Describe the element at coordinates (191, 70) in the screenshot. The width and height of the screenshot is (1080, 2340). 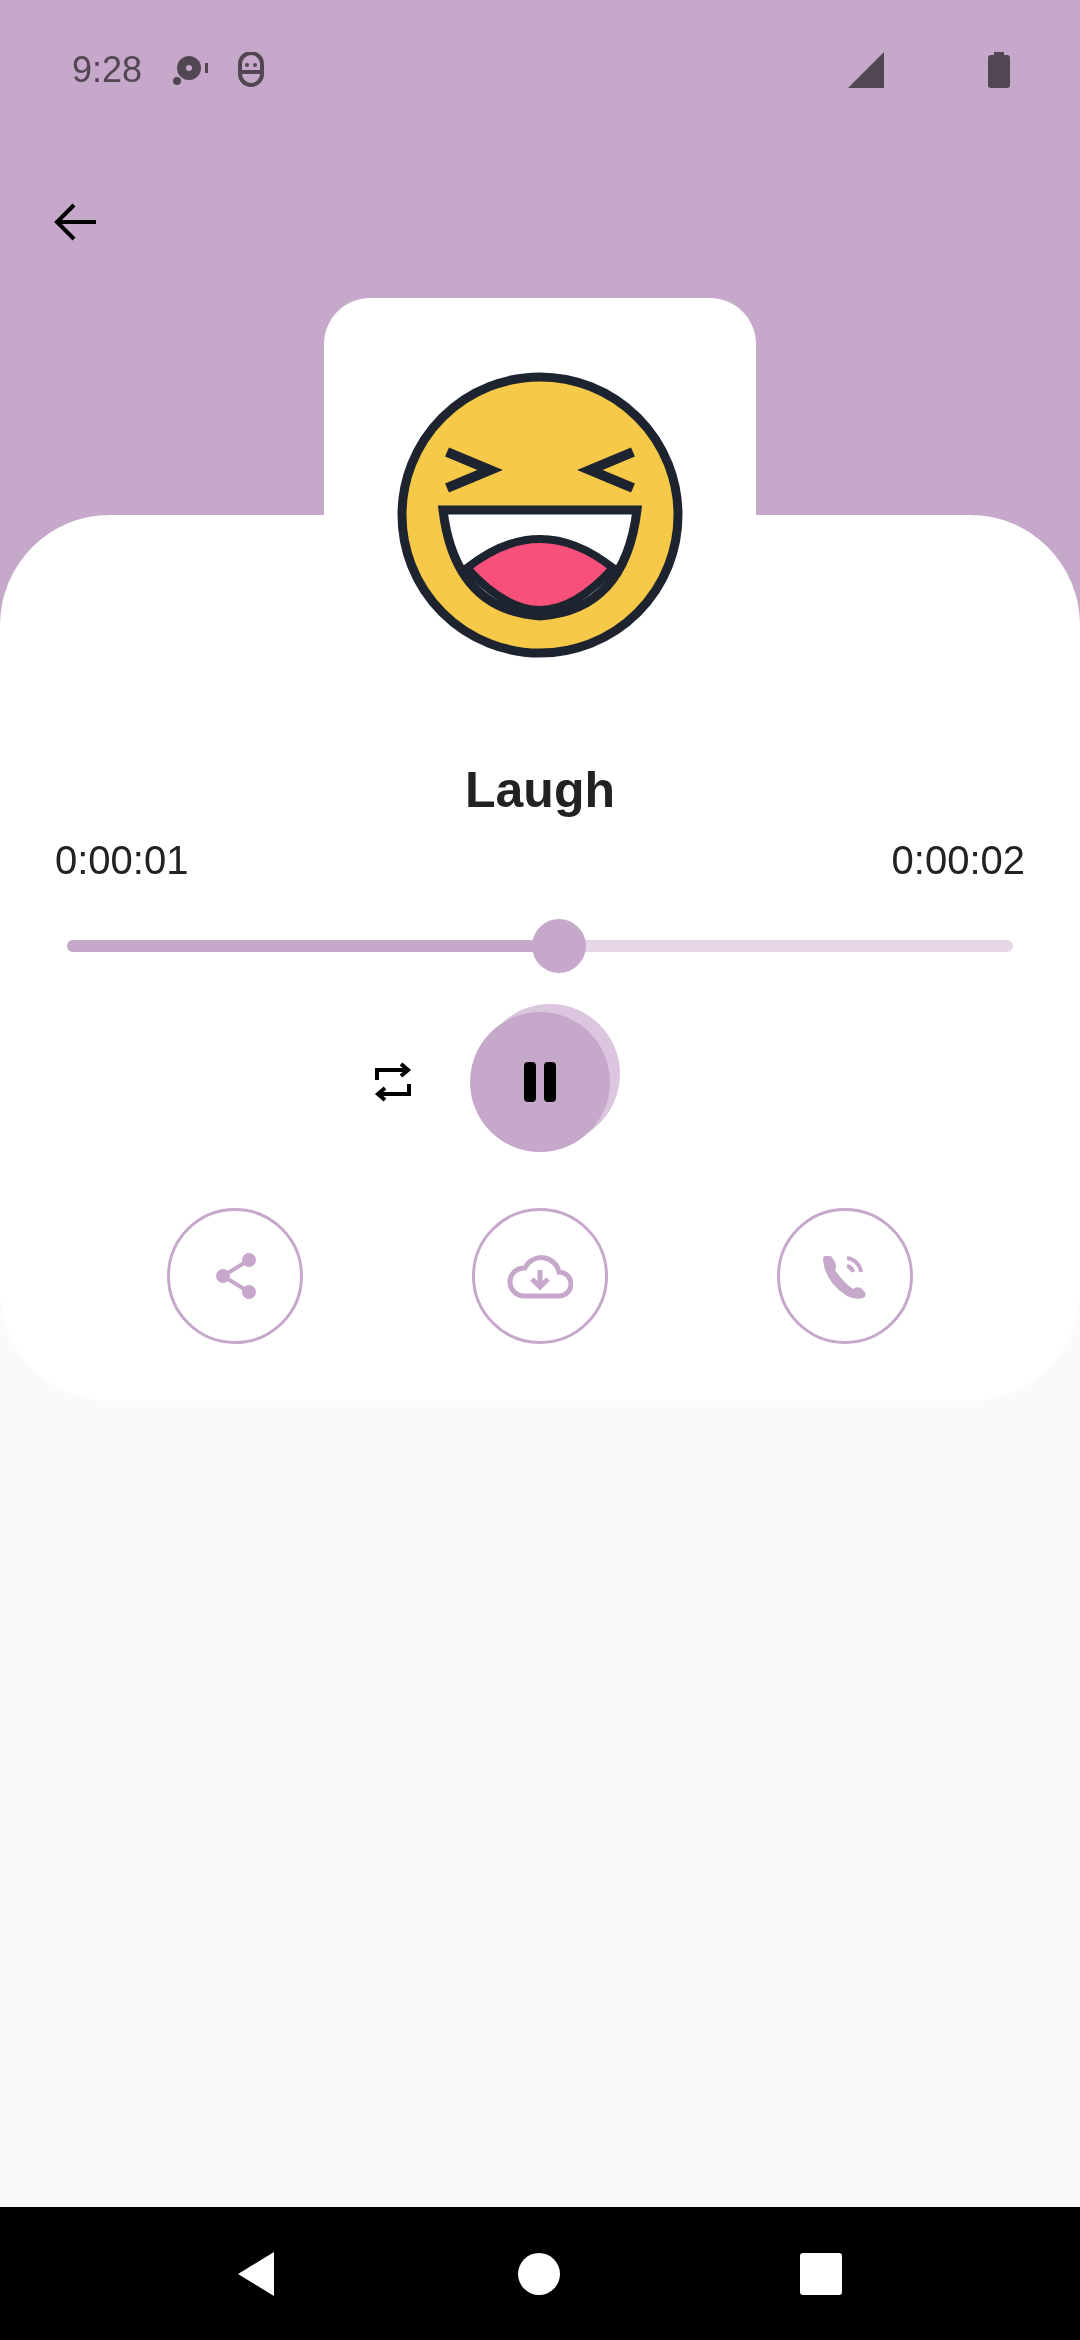
I see `media-icon` at that location.